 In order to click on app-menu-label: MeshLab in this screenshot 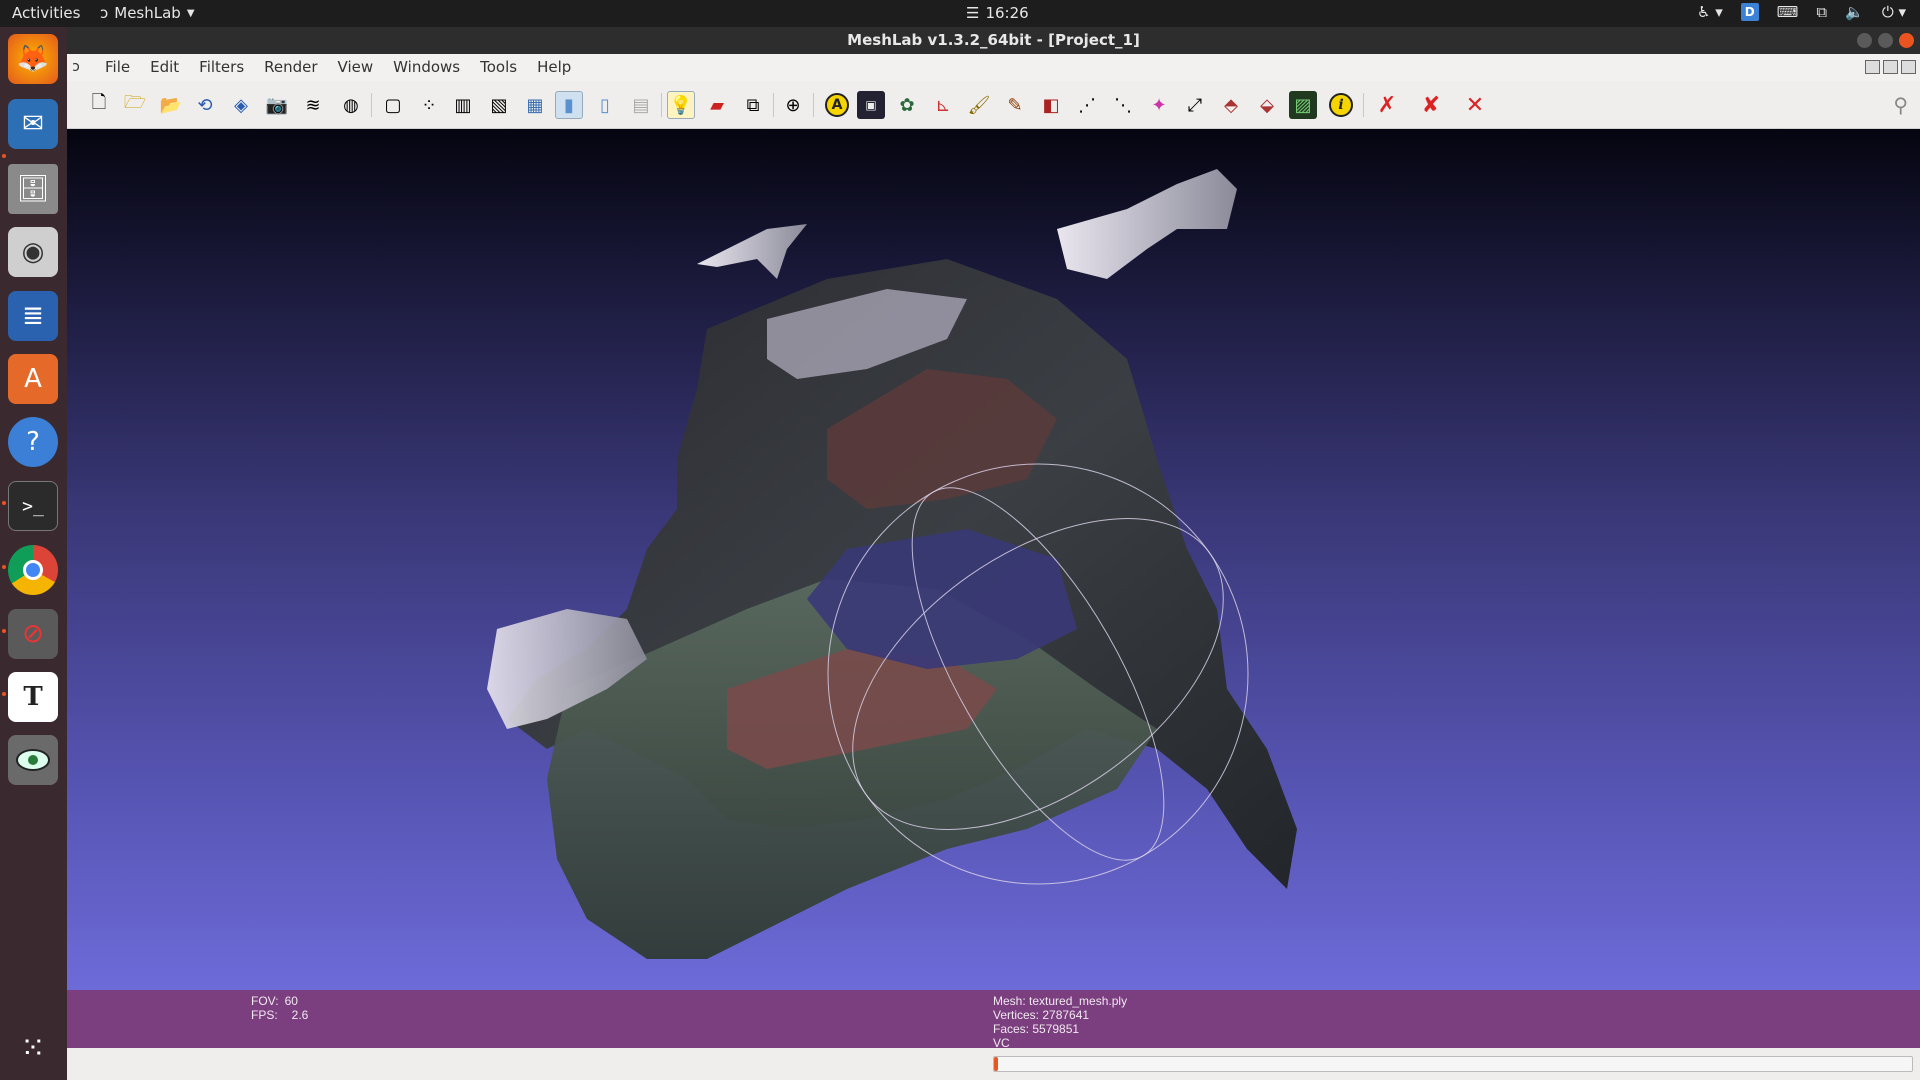, I will do `click(147, 13)`.